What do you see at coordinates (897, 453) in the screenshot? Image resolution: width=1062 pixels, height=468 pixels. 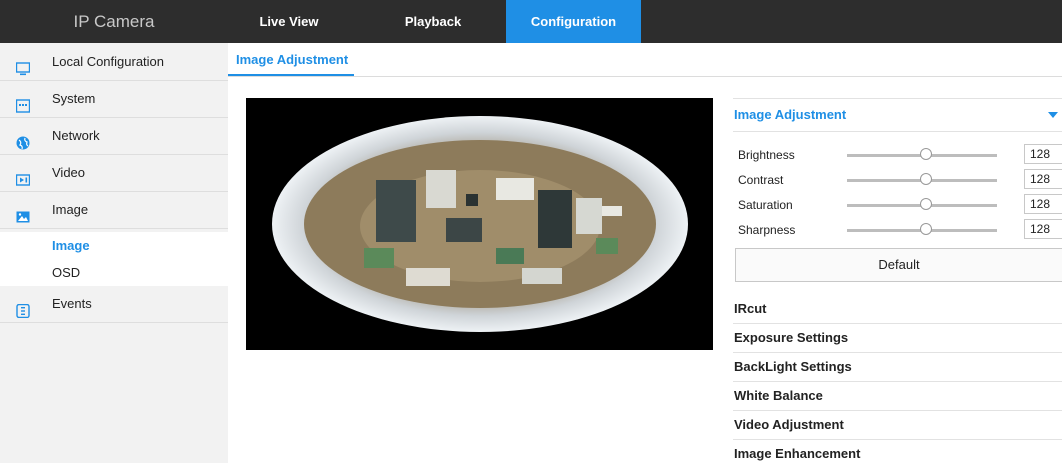 I see `section-image-enhancement: Image Enhancement` at bounding box center [897, 453].